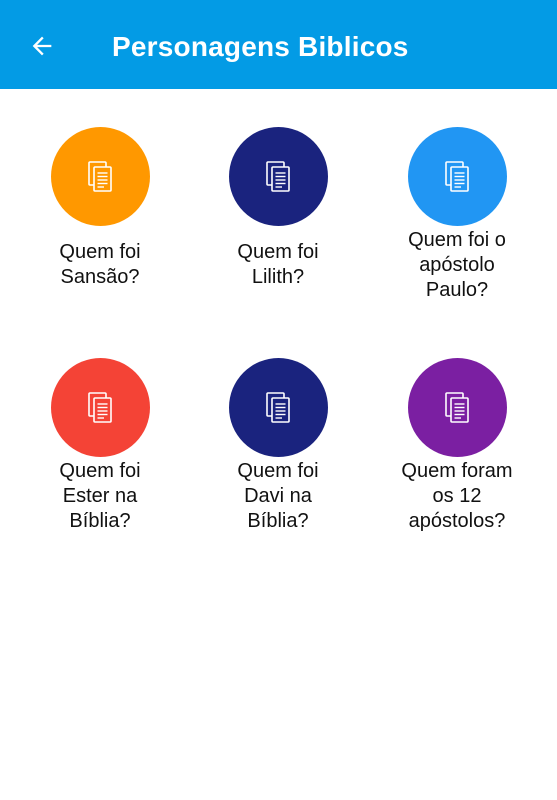 The height and width of the screenshot is (800, 557). I want to click on card-label: Quem foi Lilith?, so click(278, 264).